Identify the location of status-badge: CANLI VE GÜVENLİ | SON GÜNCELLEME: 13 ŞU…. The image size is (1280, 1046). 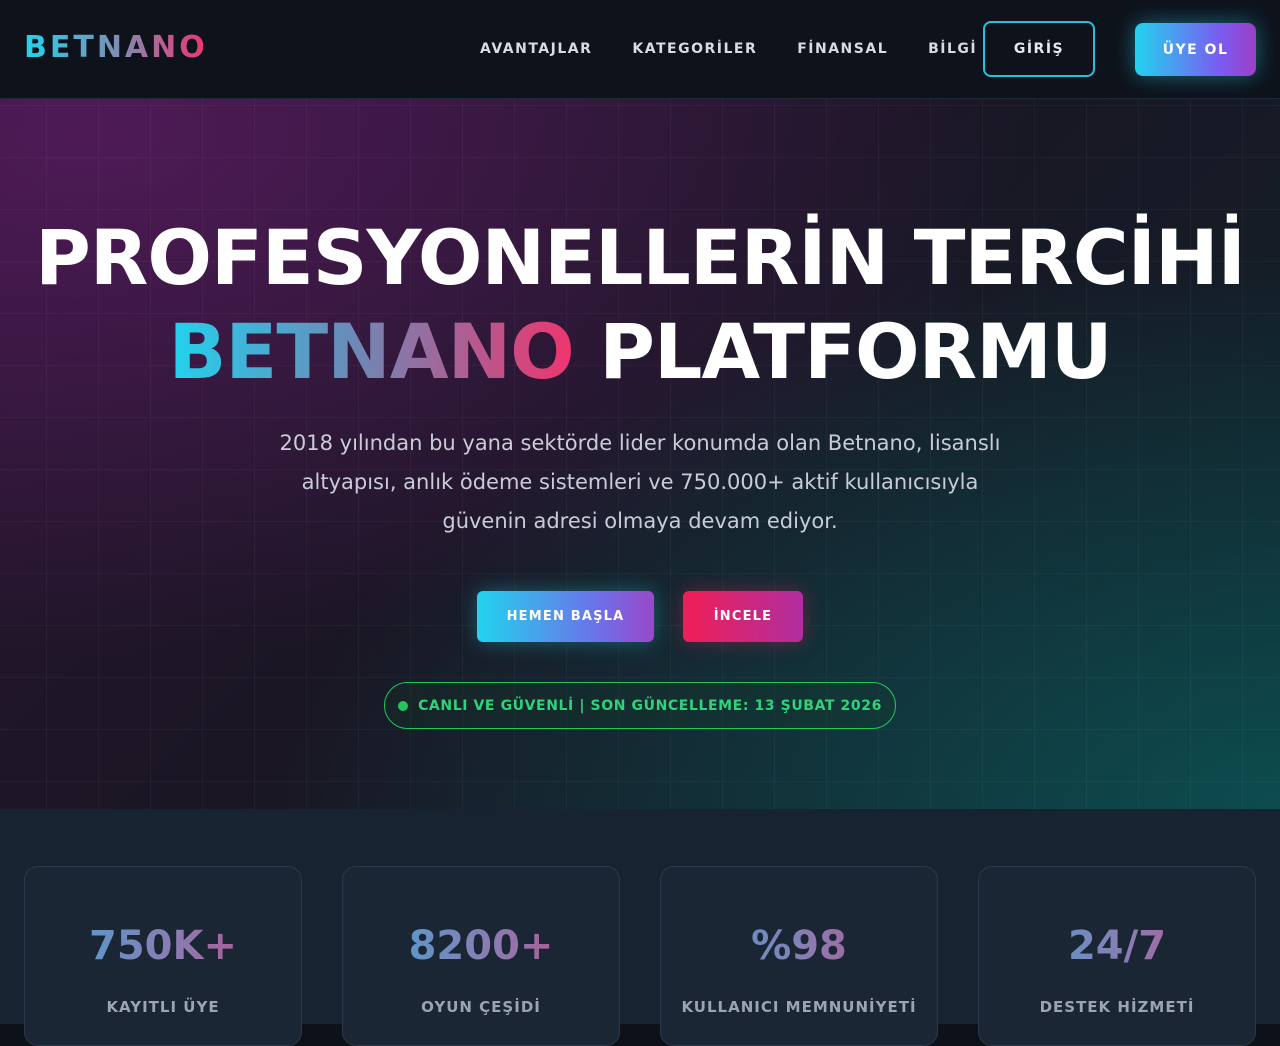
(640, 705).